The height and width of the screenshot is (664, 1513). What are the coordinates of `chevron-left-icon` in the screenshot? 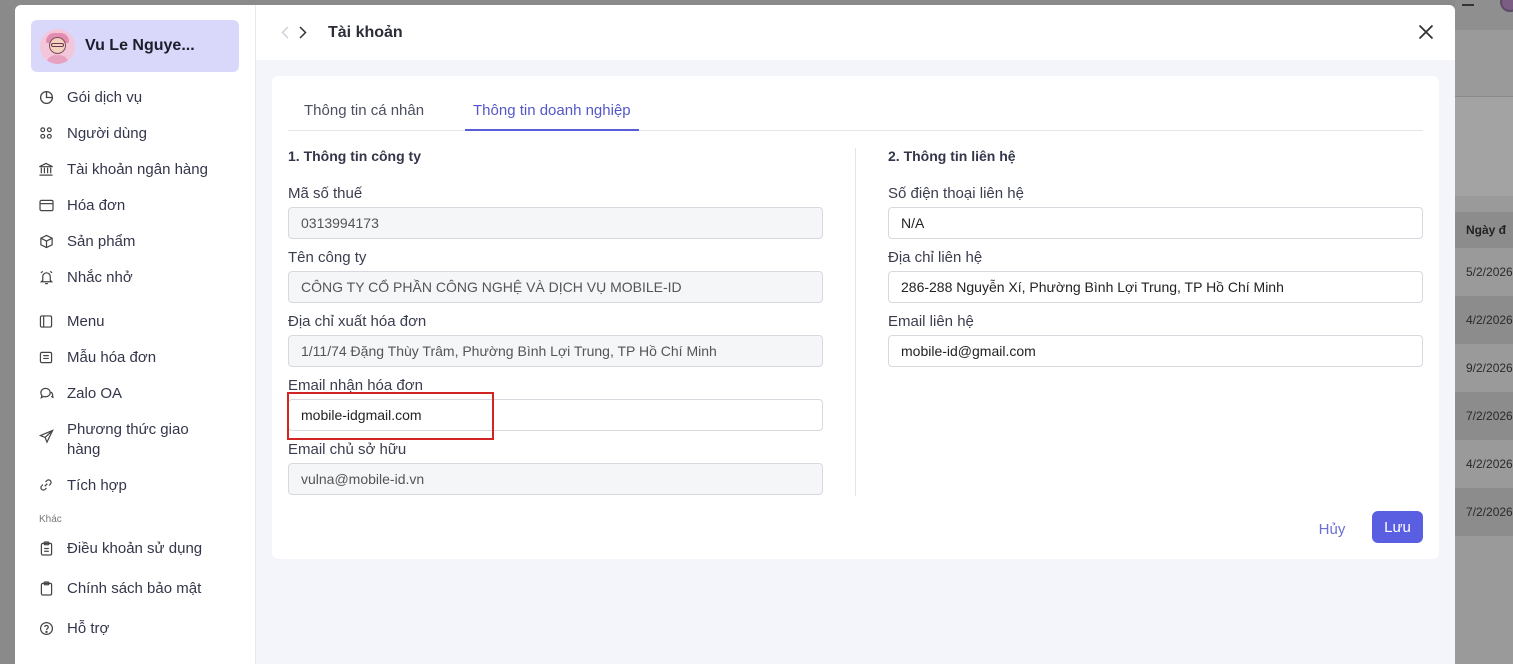 It's located at (285, 33).